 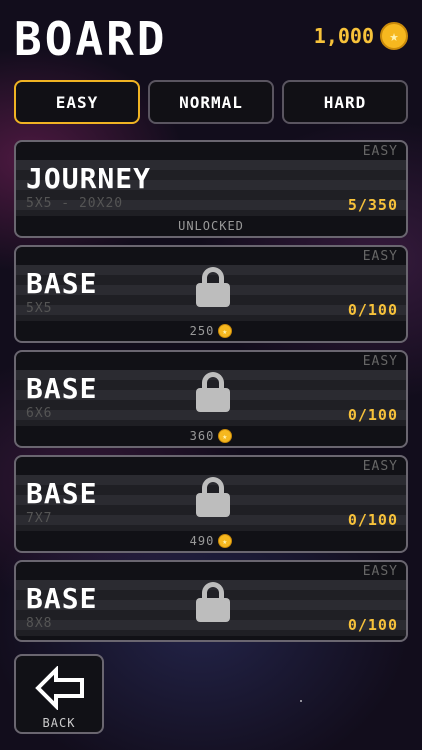 What do you see at coordinates (75, 203) in the screenshot?
I see `card-size: 5X5 - 20X20` at bounding box center [75, 203].